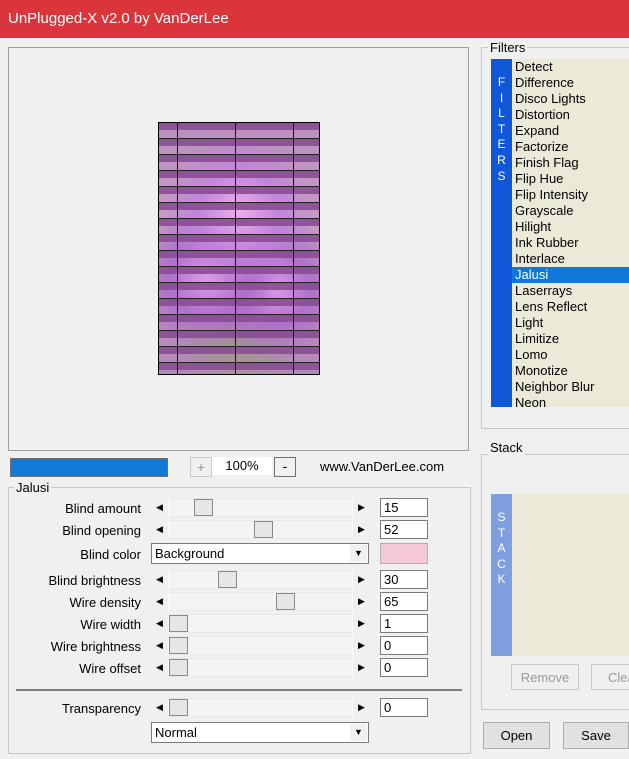 This screenshot has width=629, height=759. Describe the element at coordinates (570, 339) in the screenshot. I see `filter-item: Limitize` at that location.